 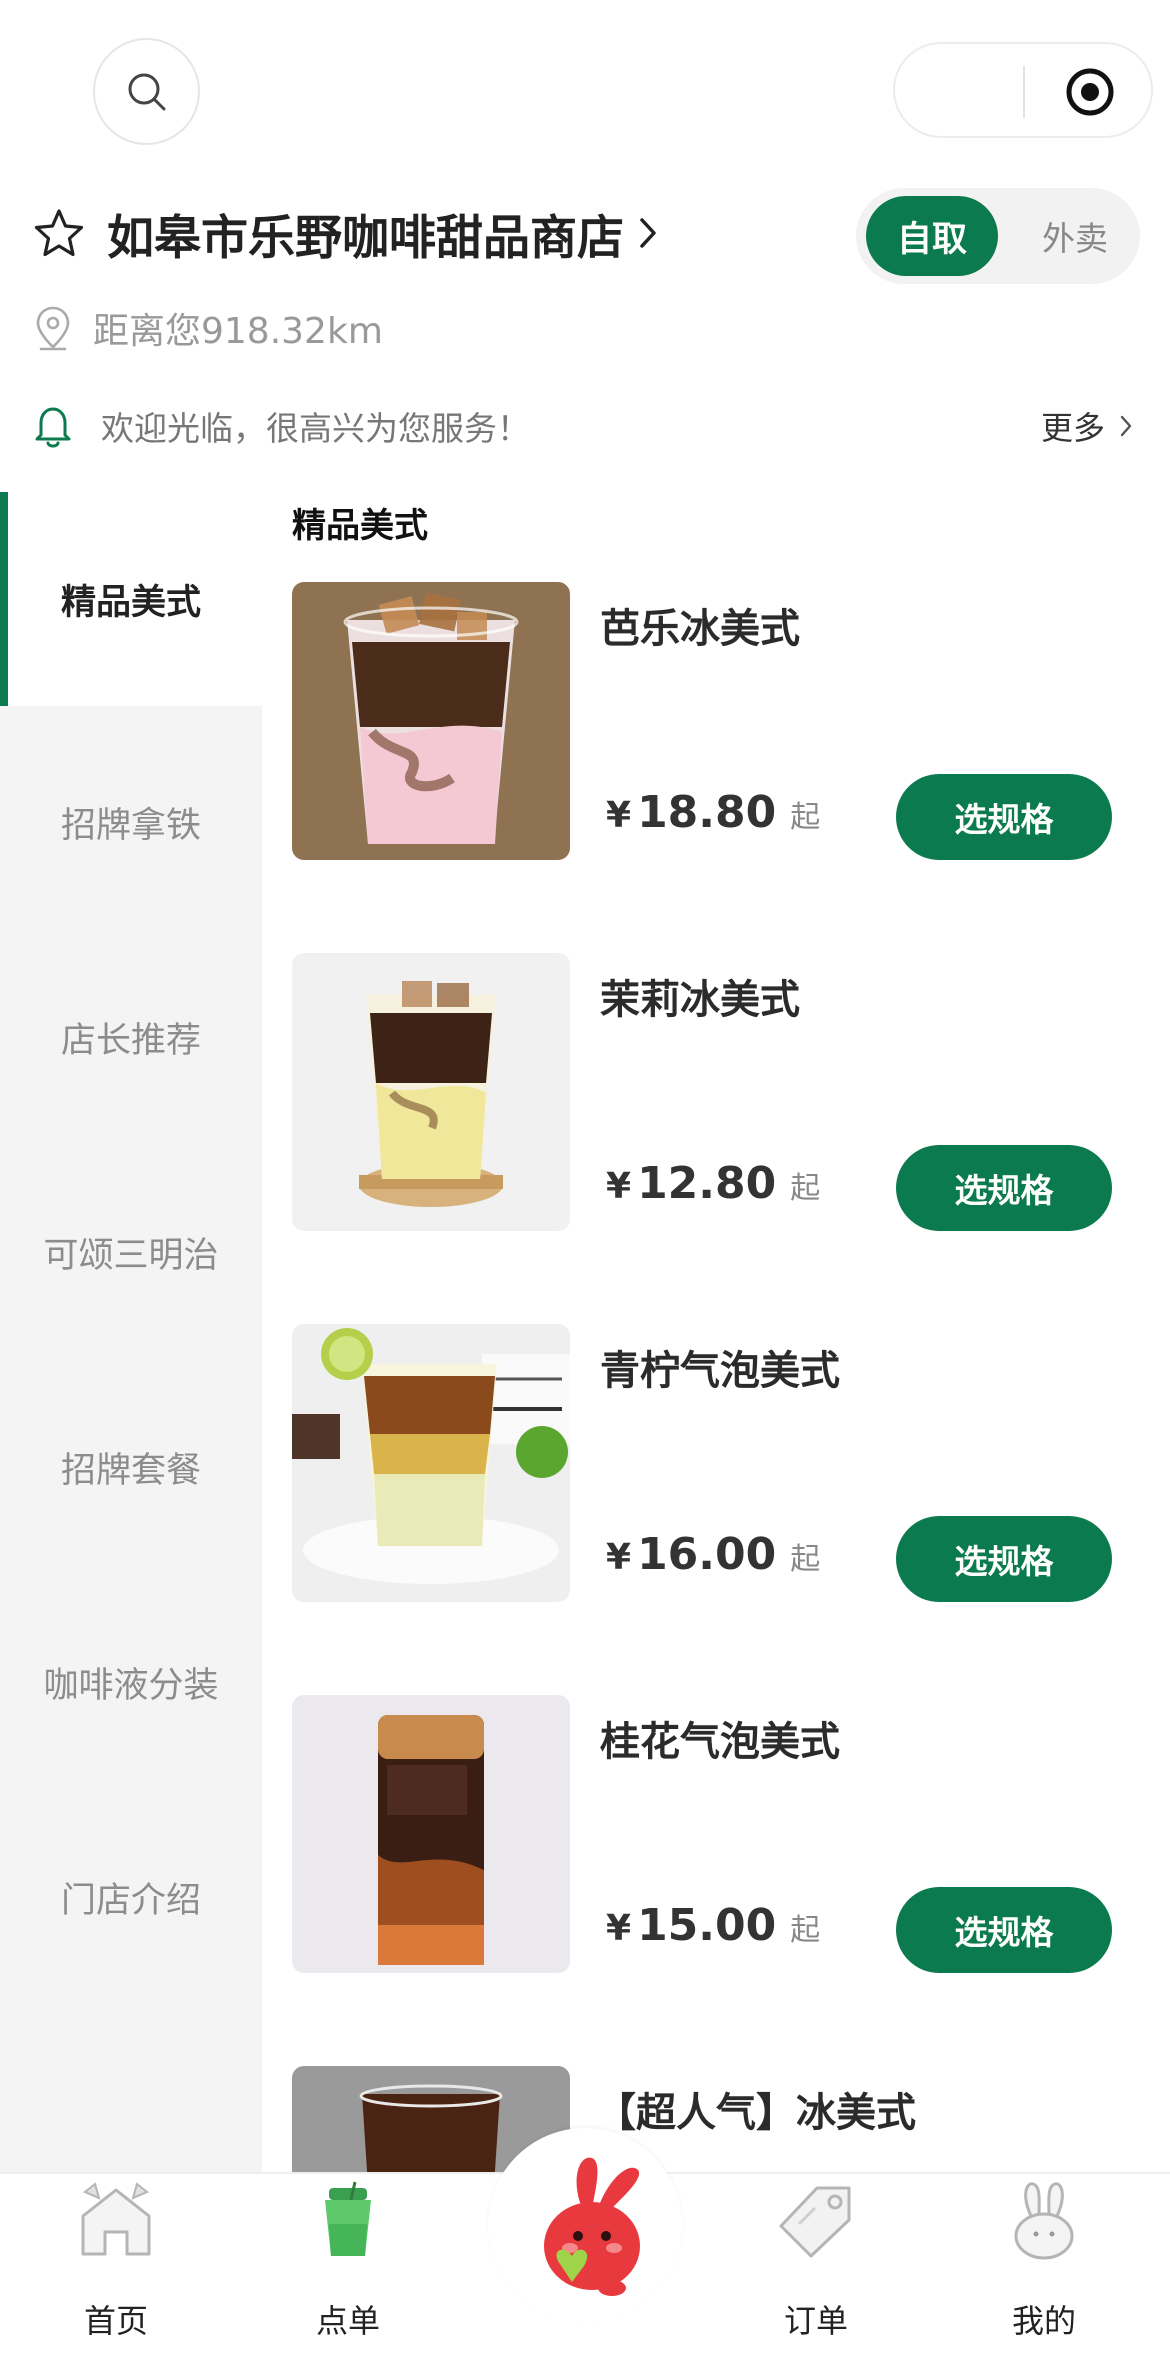 What do you see at coordinates (131, 1467) in the screenshot?
I see `sidebar-item-signature-set: 招牌套餐` at bounding box center [131, 1467].